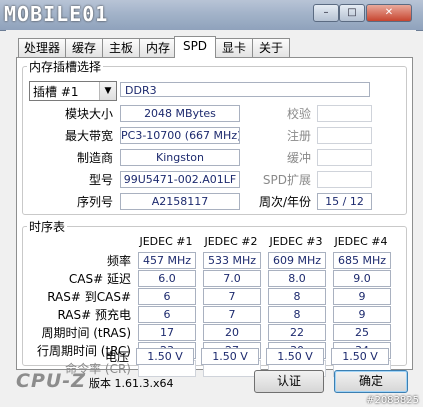 The image size is (423, 407). What do you see at coordinates (352, 13) in the screenshot?
I see `maximize-button: □` at bounding box center [352, 13].